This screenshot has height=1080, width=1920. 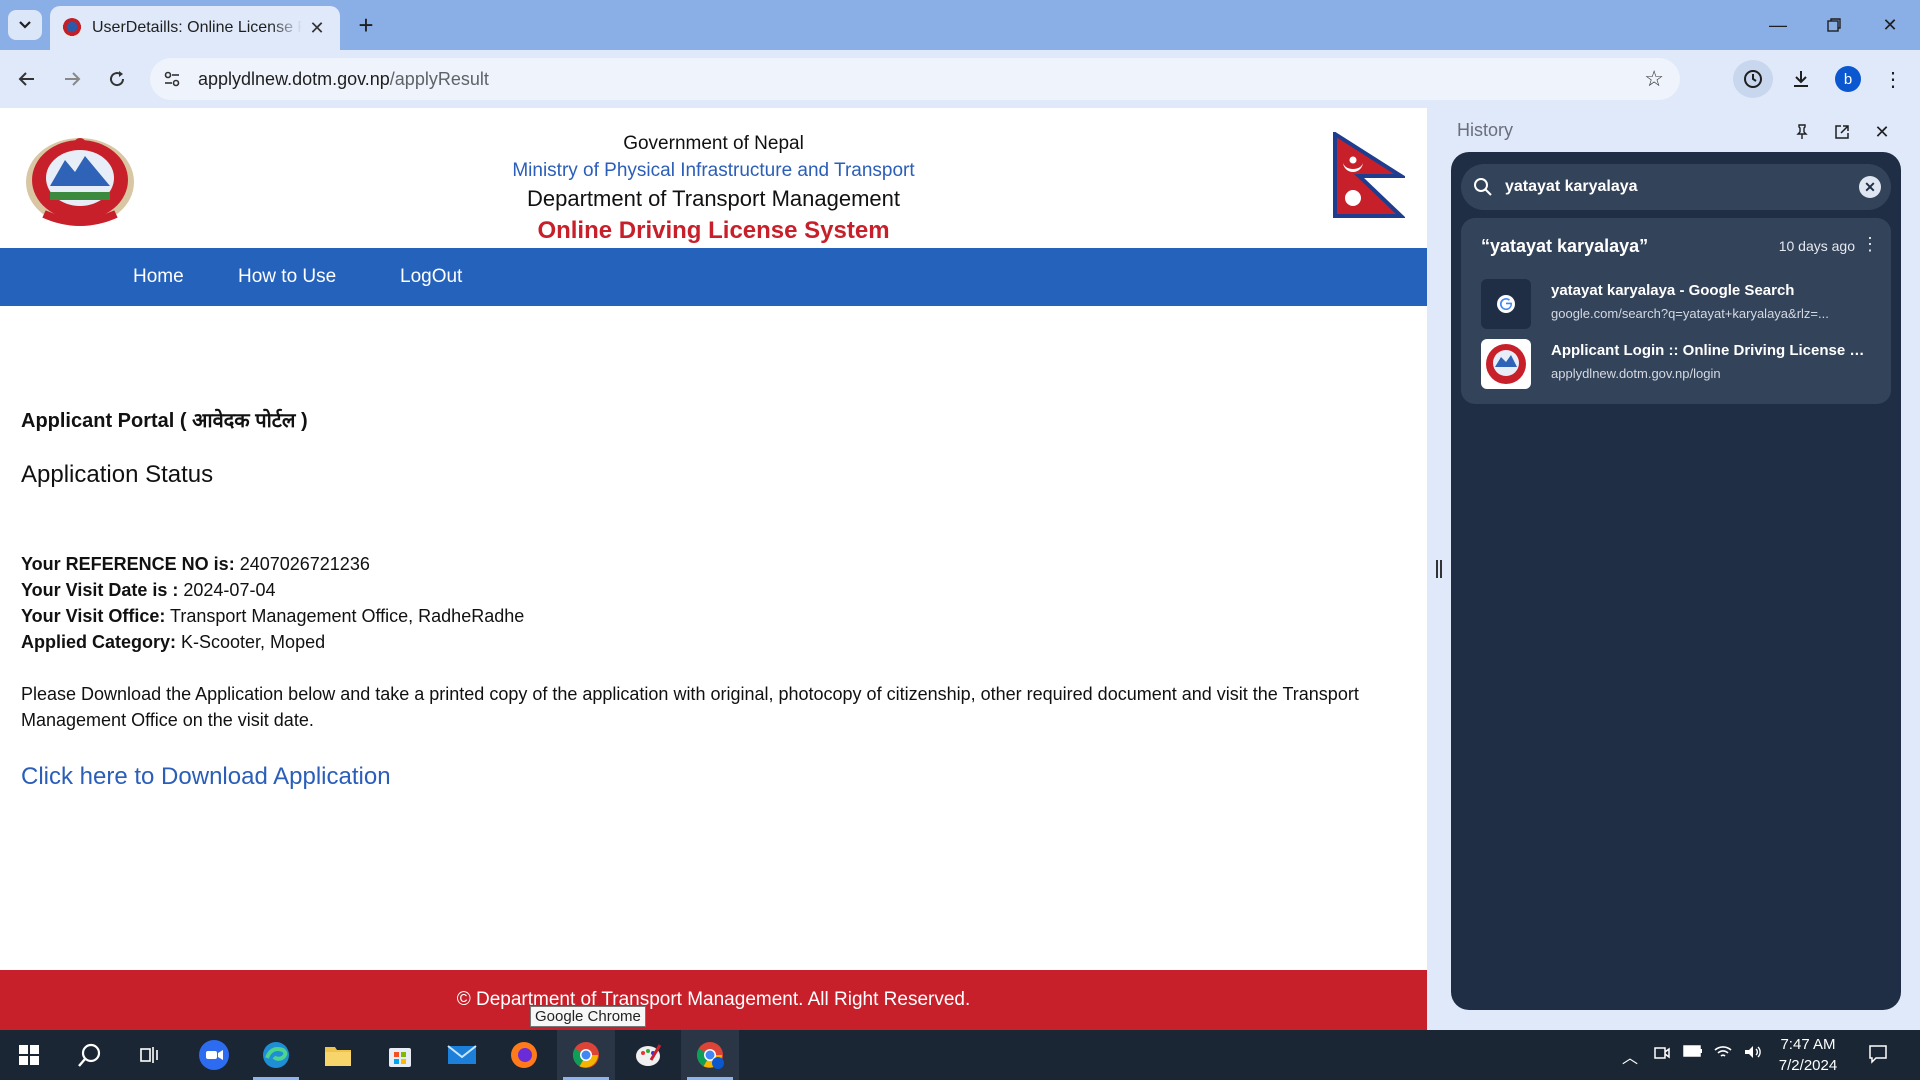 What do you see at coordinates (915, 79) in the screenshot?
I see `address-bar: applydlnew.dotm.gov.np/applyResult ☆` at bounding box center [915, 79].